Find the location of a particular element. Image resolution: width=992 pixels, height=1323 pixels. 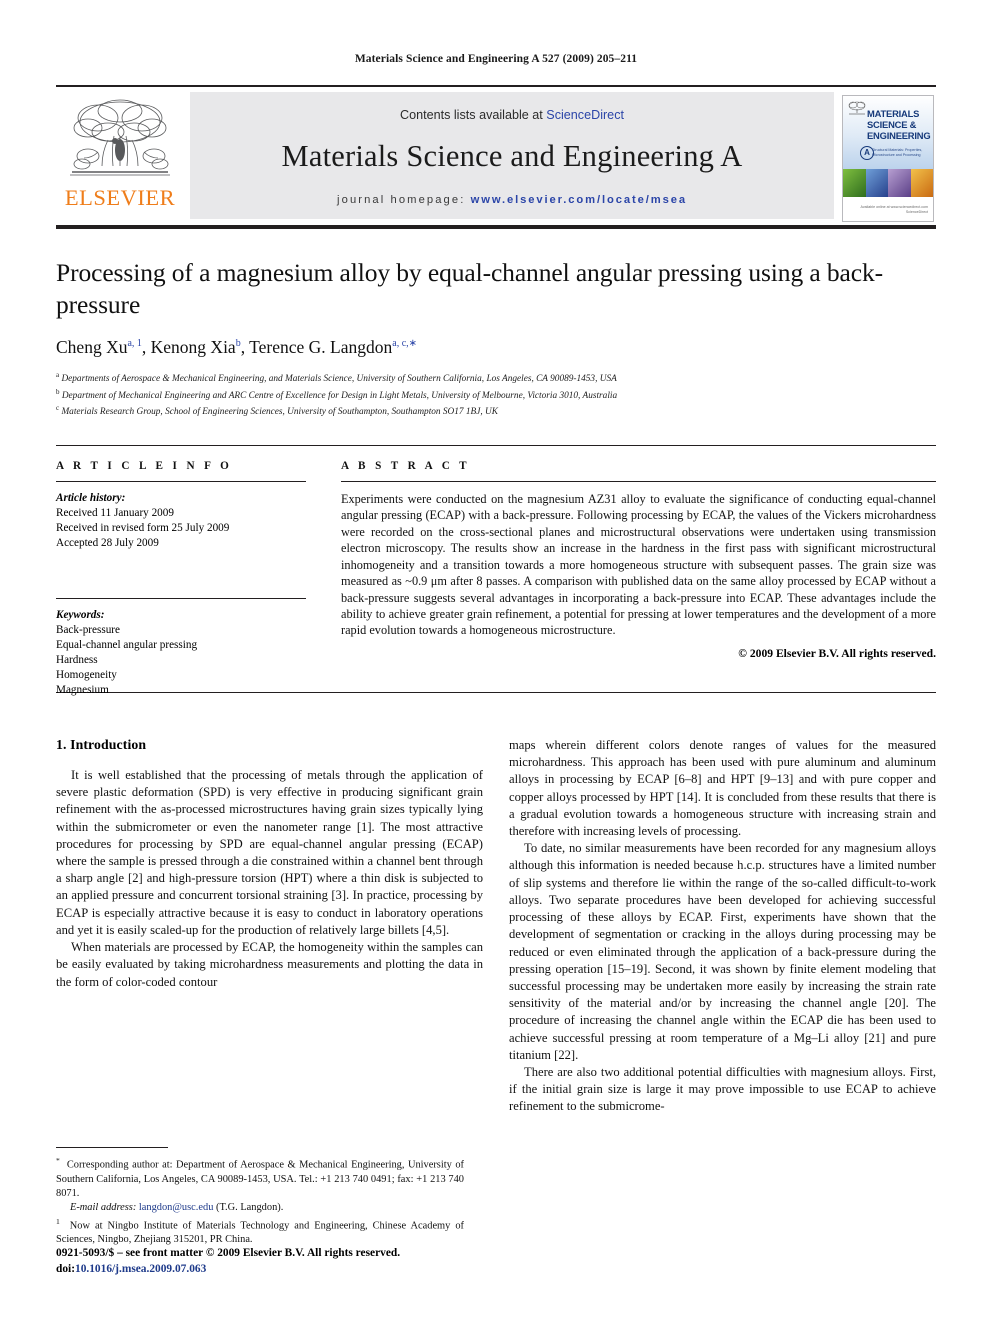

history-revised: Received in revised form 25 July 2009 is located at coordinates (143, 528).